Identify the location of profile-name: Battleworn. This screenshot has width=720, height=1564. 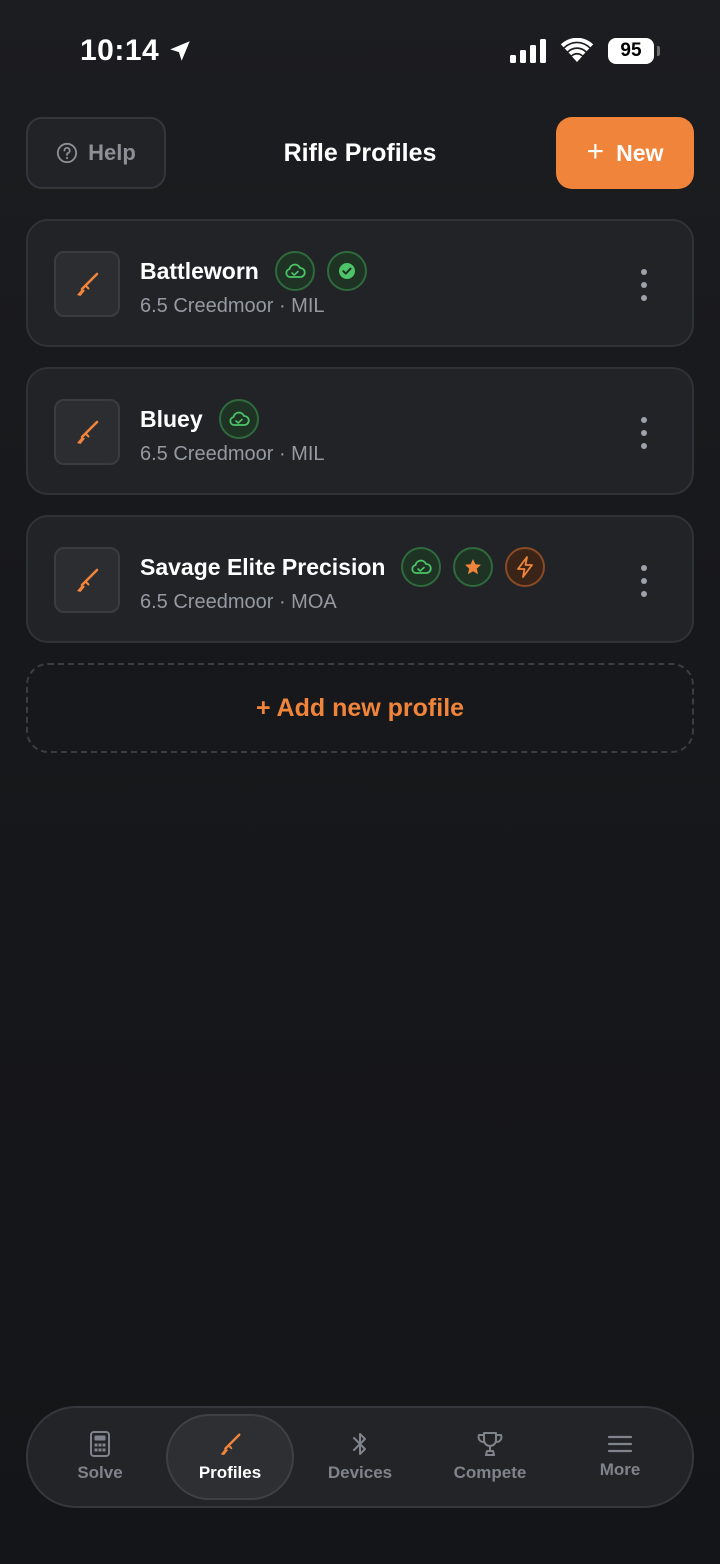
(199, 270).